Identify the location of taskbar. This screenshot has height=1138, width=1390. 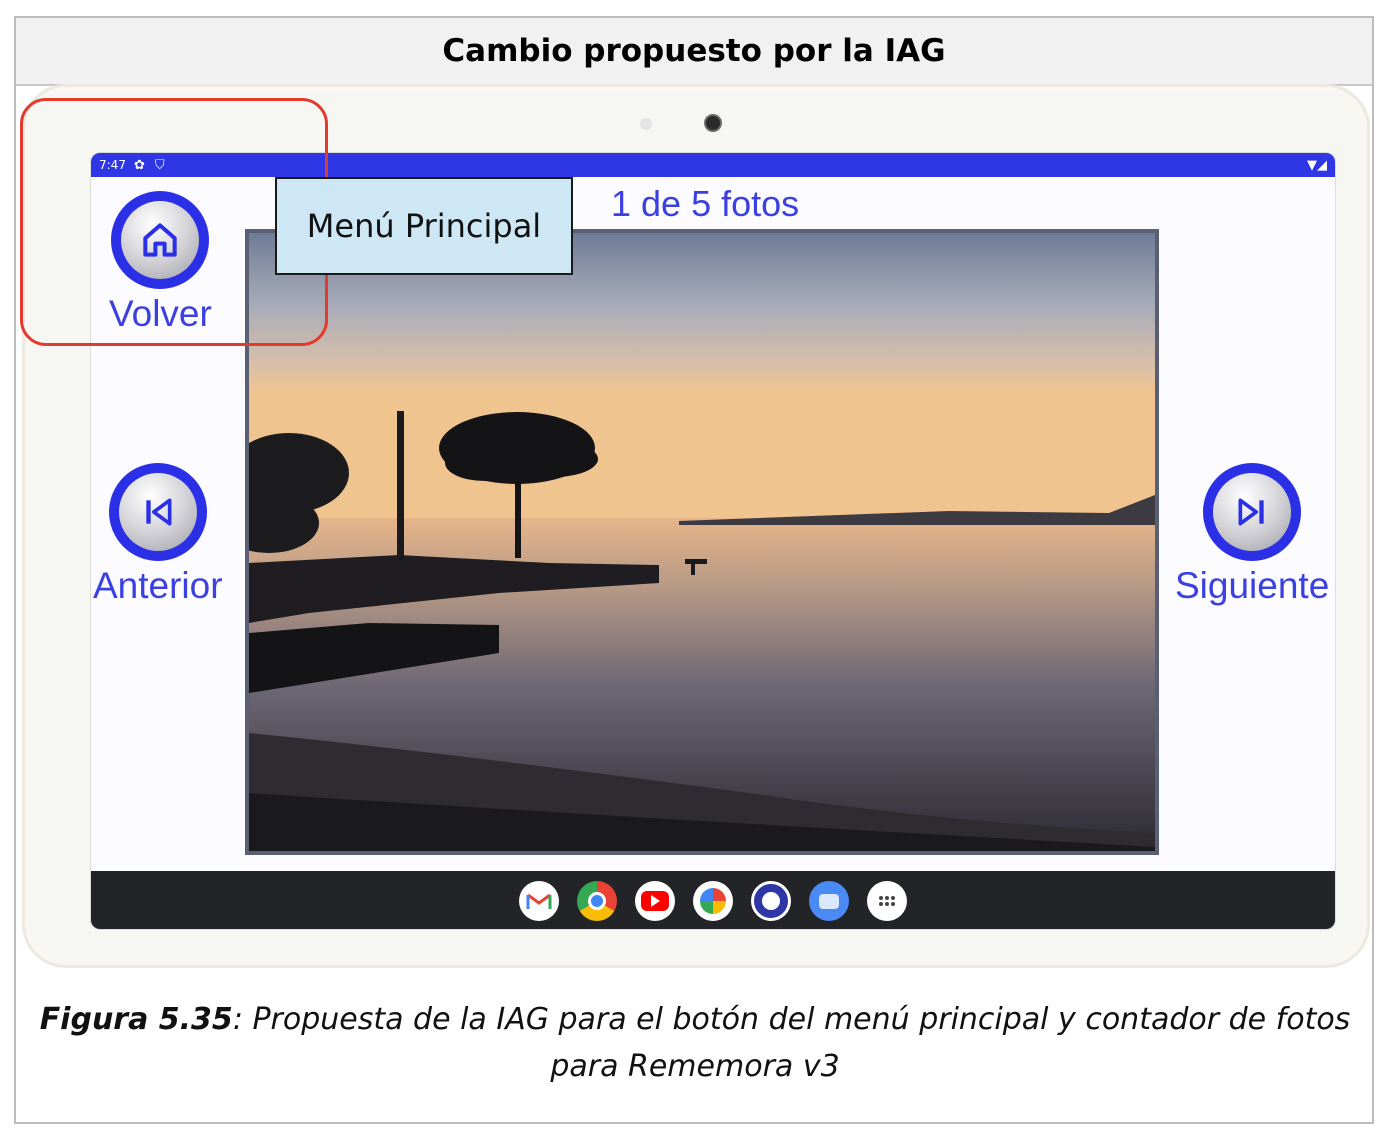
(713, 900).